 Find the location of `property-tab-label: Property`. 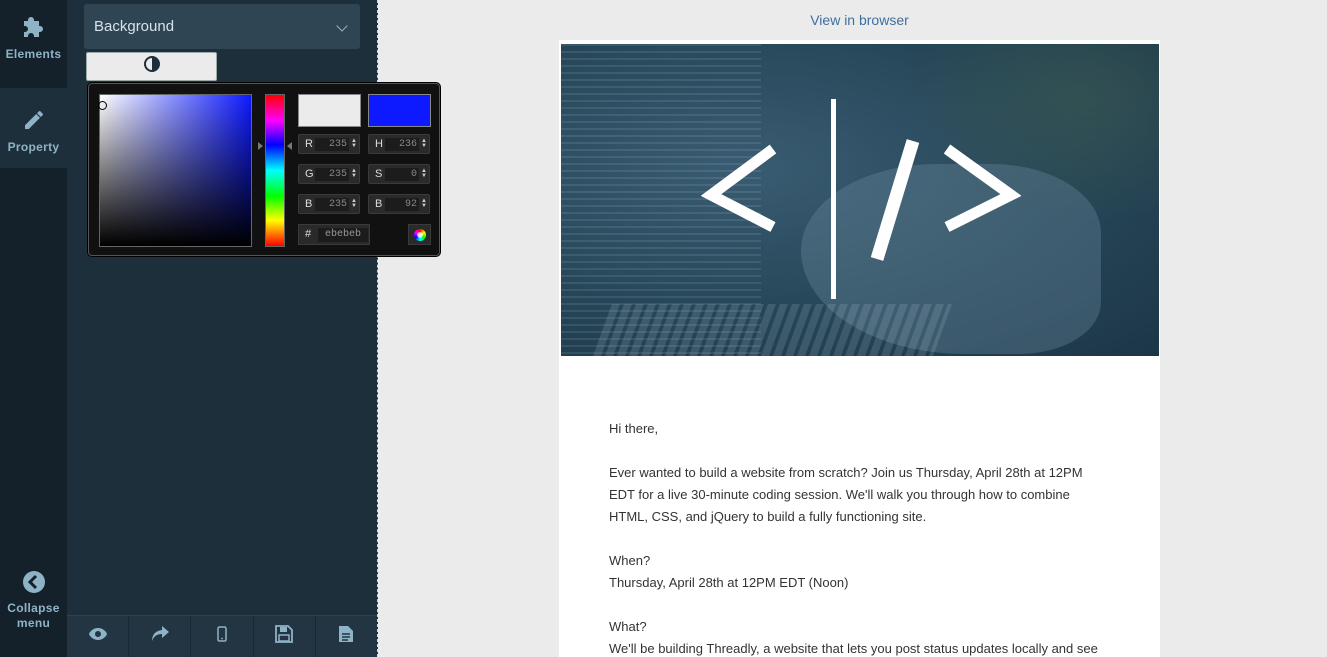

property-tab-label: Property is located at coordinates (33, 147).